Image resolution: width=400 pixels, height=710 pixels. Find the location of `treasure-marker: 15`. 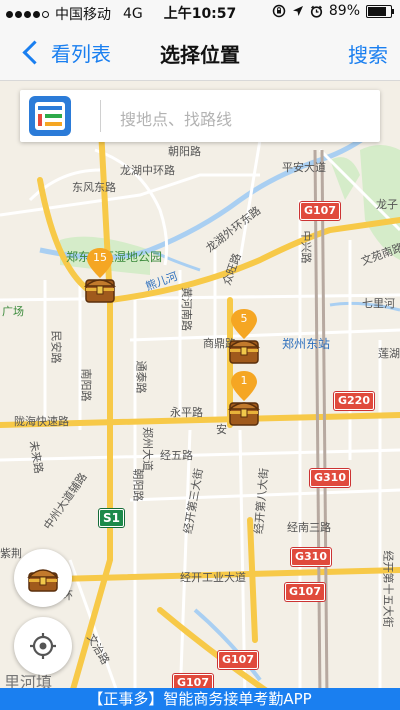

treasure-marker: 15 is located at coordinates (100, 276).